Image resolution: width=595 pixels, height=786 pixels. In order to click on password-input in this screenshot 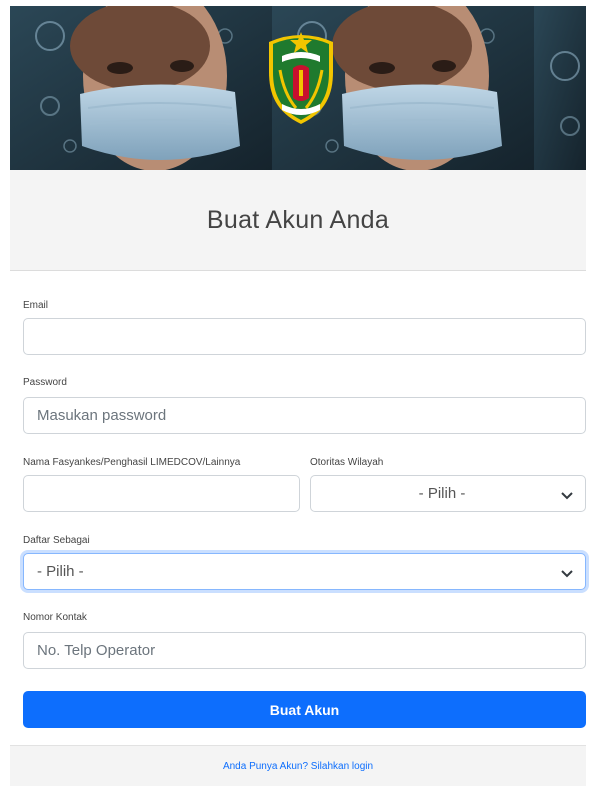, I will do `click(304, 415)`.